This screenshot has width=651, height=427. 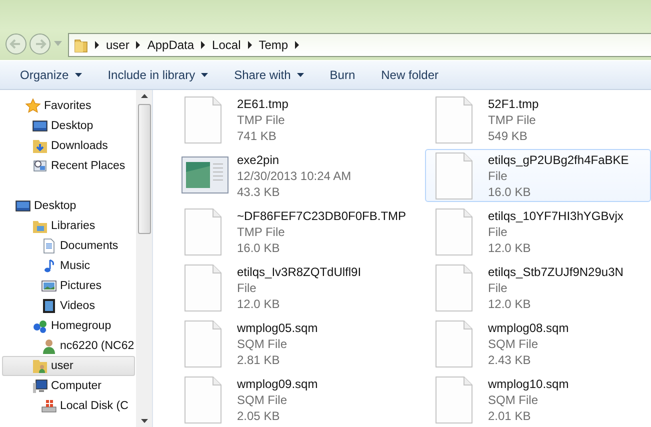 I want to click on breadcrumb-item: Temp, so click(x=273, y=45).